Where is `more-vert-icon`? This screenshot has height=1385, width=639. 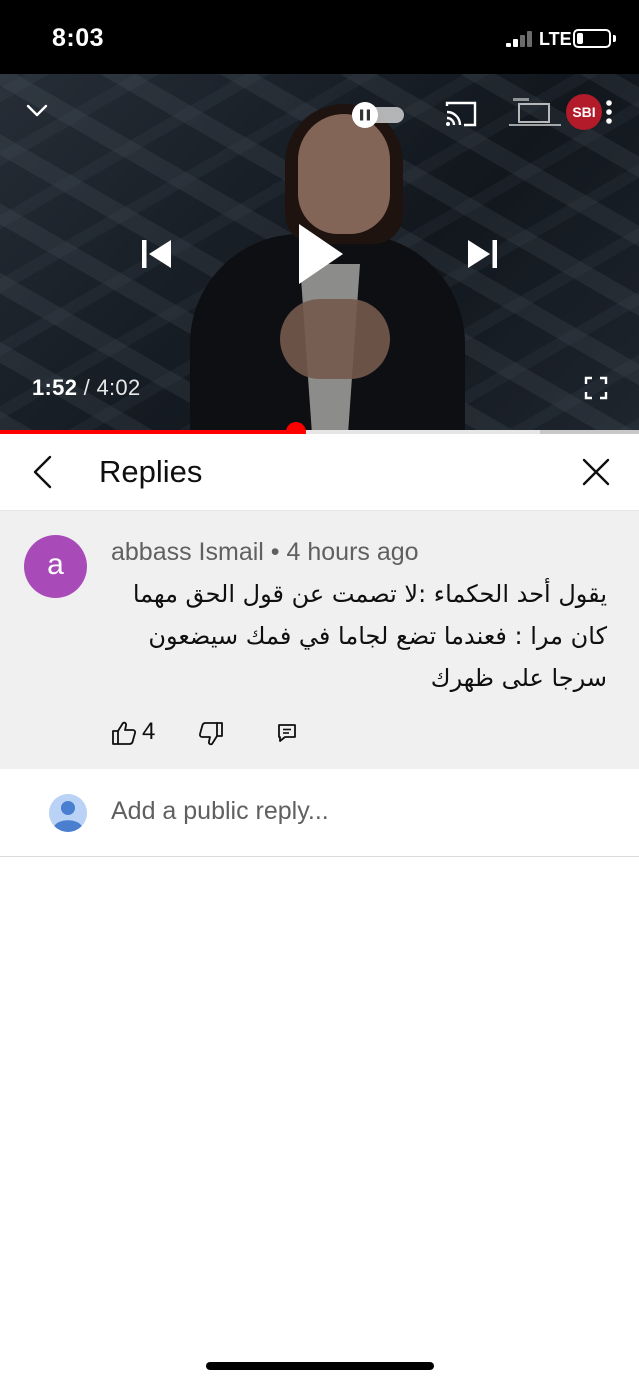
more-vert-icon is located at coordinates (609, 112).